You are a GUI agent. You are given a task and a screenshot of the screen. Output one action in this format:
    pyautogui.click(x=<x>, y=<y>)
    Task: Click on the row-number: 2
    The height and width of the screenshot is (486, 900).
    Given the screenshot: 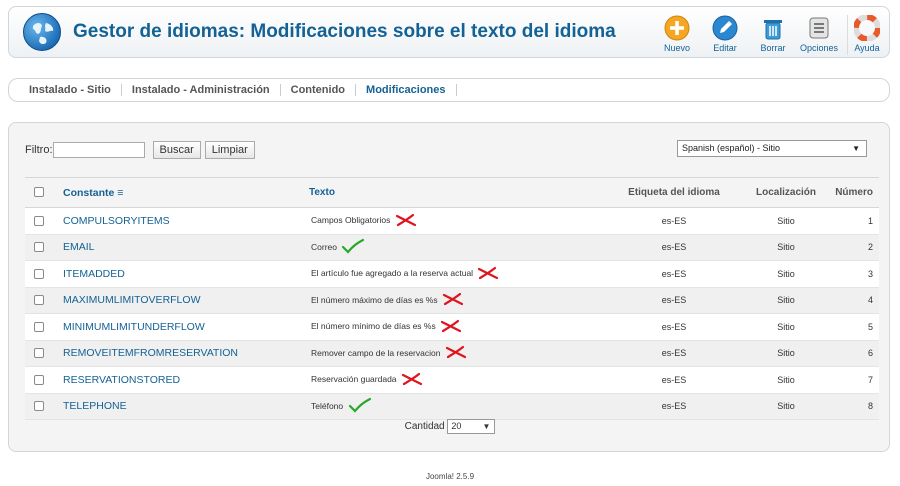 What is the action you would take?
    pyautogui.click(x=856, y=247)
    